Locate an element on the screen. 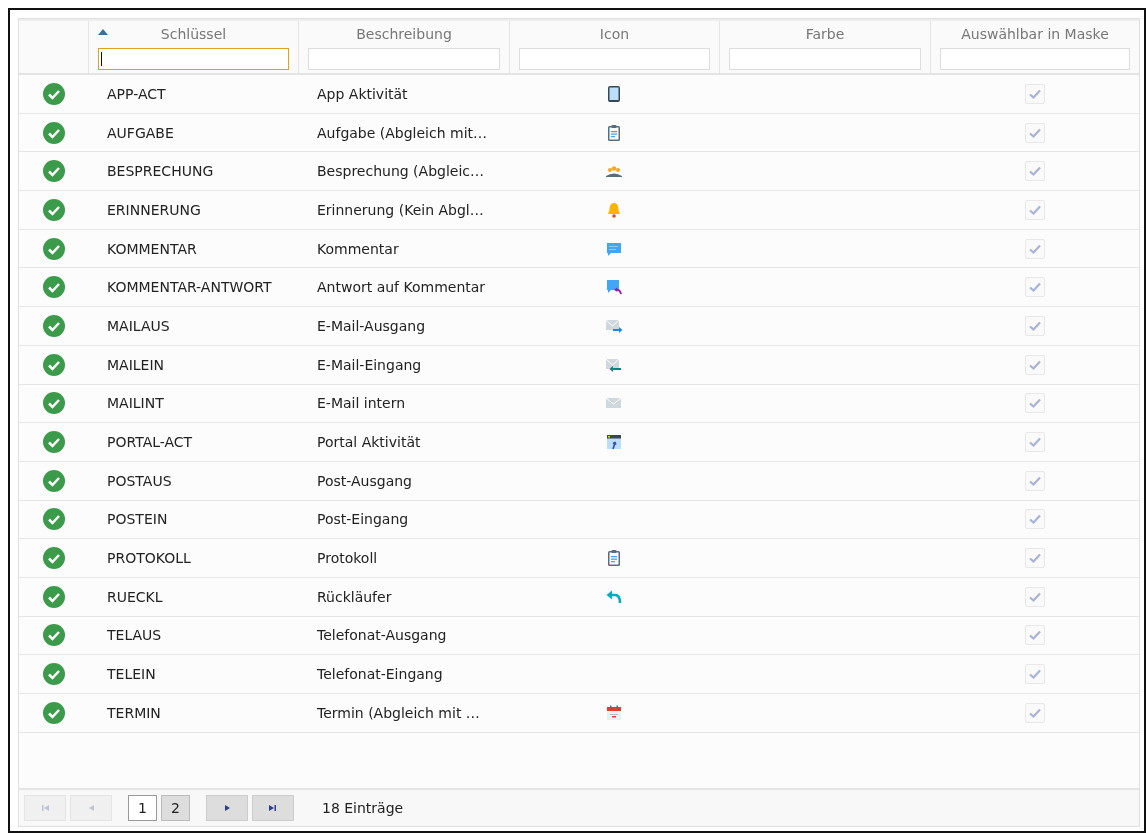 The height and width of the screenshot is (833, 1148). description-cell-text: Post-Ausgang is located at coordinates (364, 480).